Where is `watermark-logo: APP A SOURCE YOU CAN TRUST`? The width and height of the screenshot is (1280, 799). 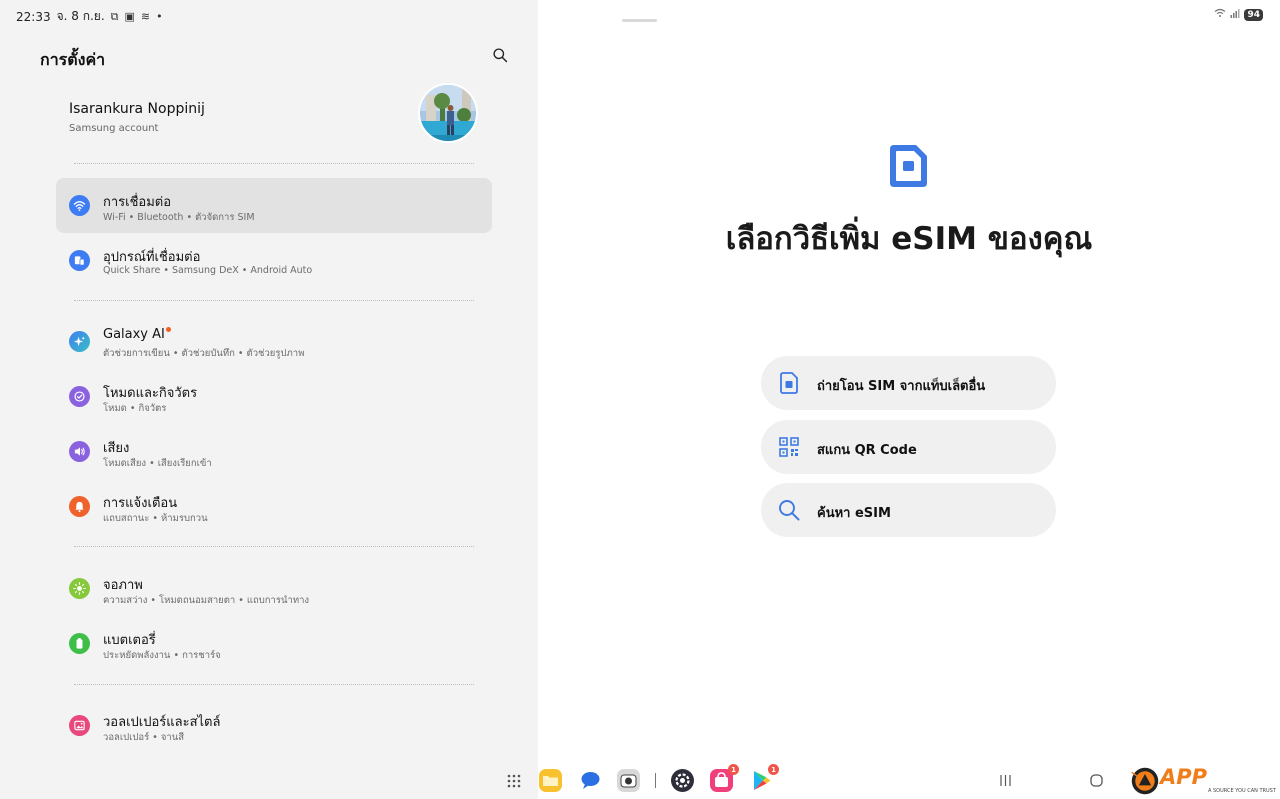 watermark-logo: APP A SOURCE YOU CAN TRUST is located at coordinates (1203, 781).